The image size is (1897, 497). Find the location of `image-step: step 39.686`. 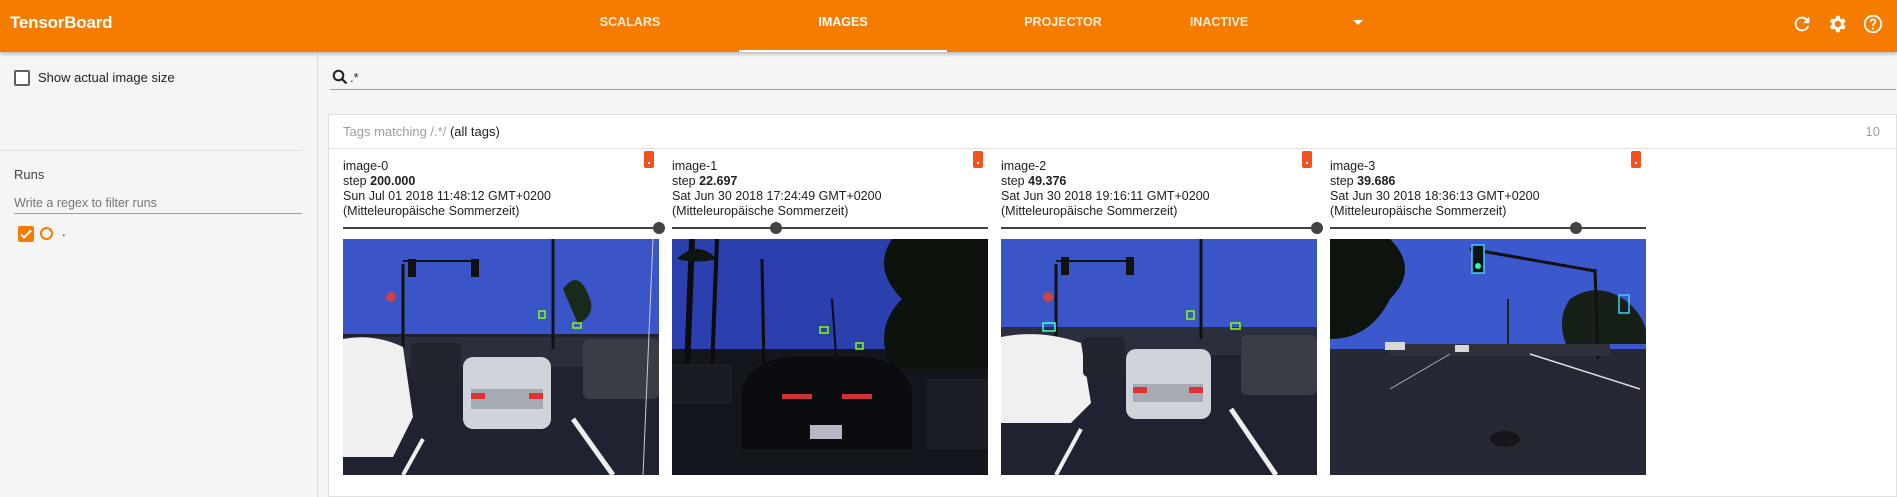

image-step: step 39.686 is located at coordinates (1363, 181).